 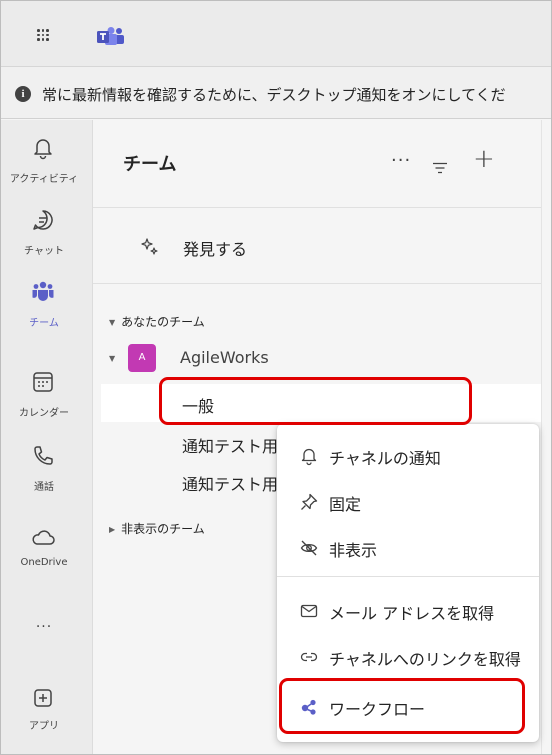 What do you see at coordinates (43, 537) in the screenshot?
I see `cloud-icon` at bounding box center [43, 537].